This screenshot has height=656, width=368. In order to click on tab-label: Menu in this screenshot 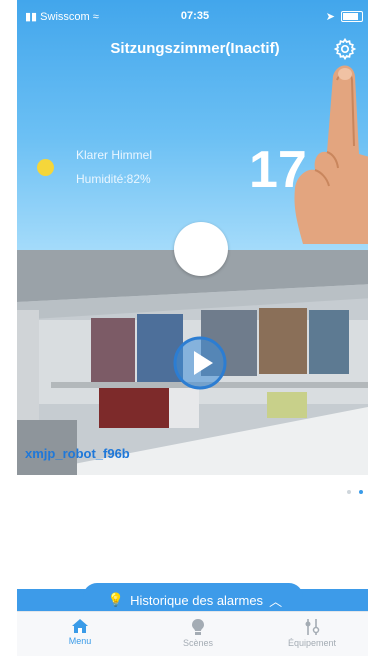, I will do `click(80, 641)`.